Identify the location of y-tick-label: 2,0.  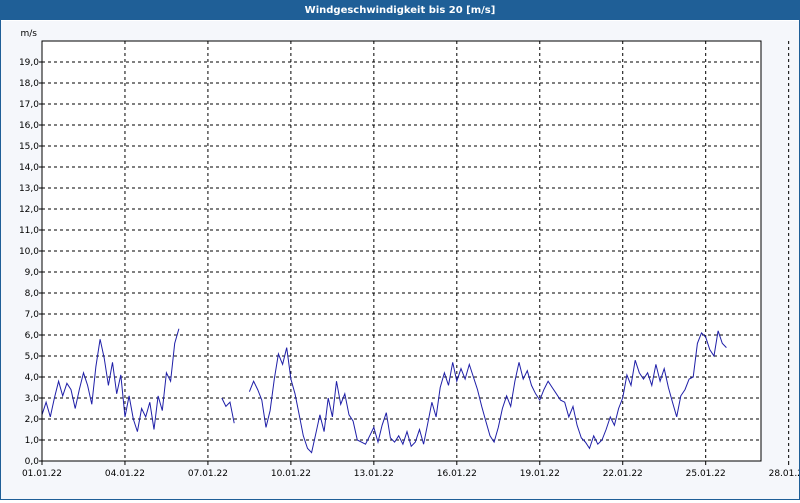
(32, 420).